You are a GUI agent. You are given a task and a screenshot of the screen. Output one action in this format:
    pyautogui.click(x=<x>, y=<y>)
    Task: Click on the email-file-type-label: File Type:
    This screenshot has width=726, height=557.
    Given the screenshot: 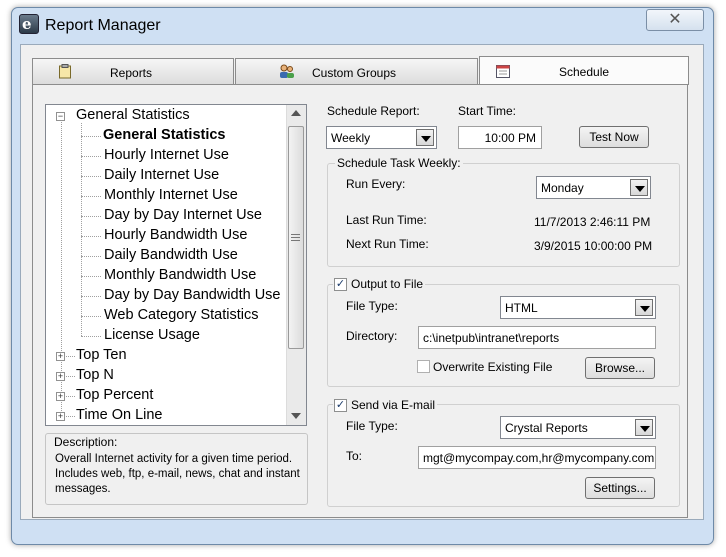 What is the action you would take?
    pyautogui.click(x=372, y=426)
    